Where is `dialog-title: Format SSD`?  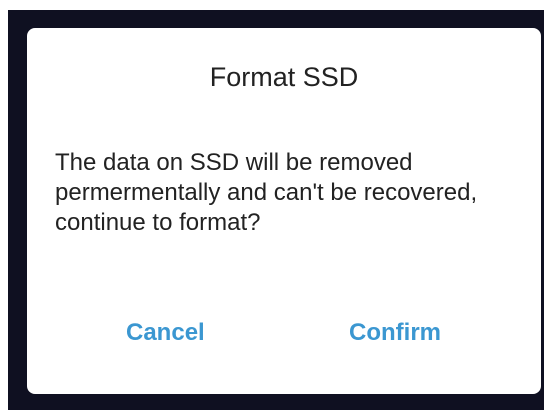 dialog-title: Format SSD is located at coordinates (284, 77).